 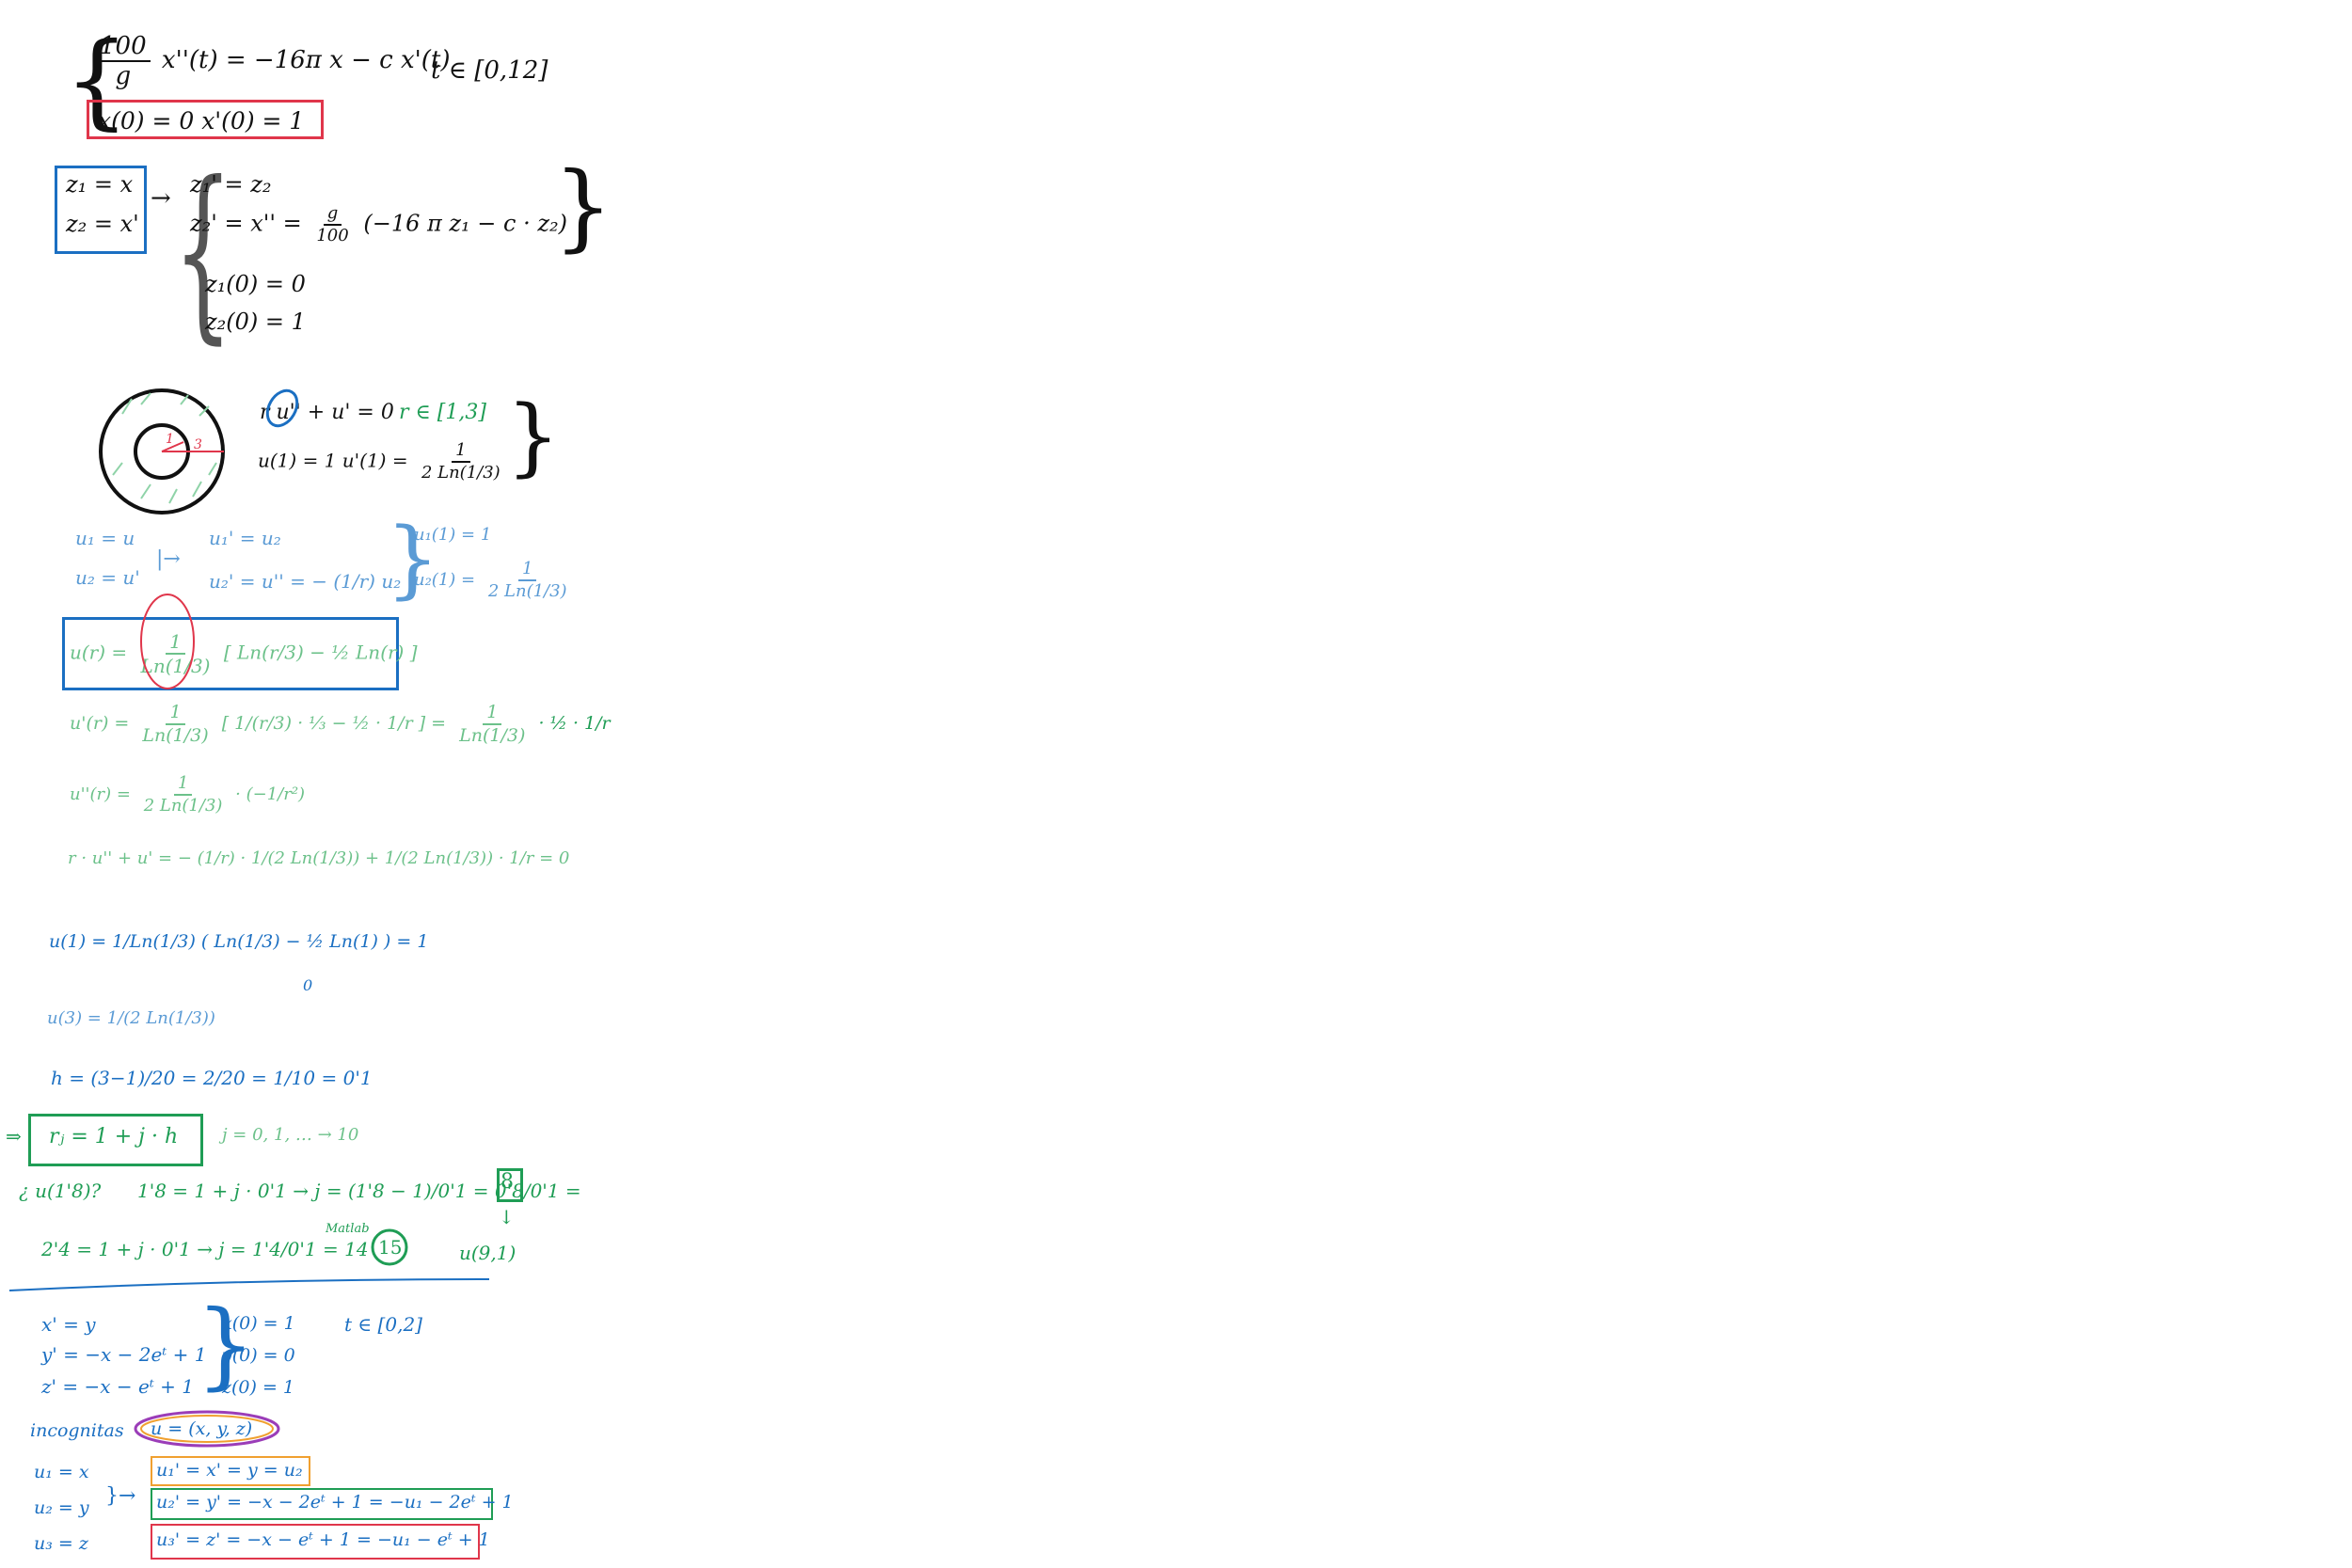 I want to click on p3-incognitas-value: u = (x, y, z), so click(x=202, y=1429).